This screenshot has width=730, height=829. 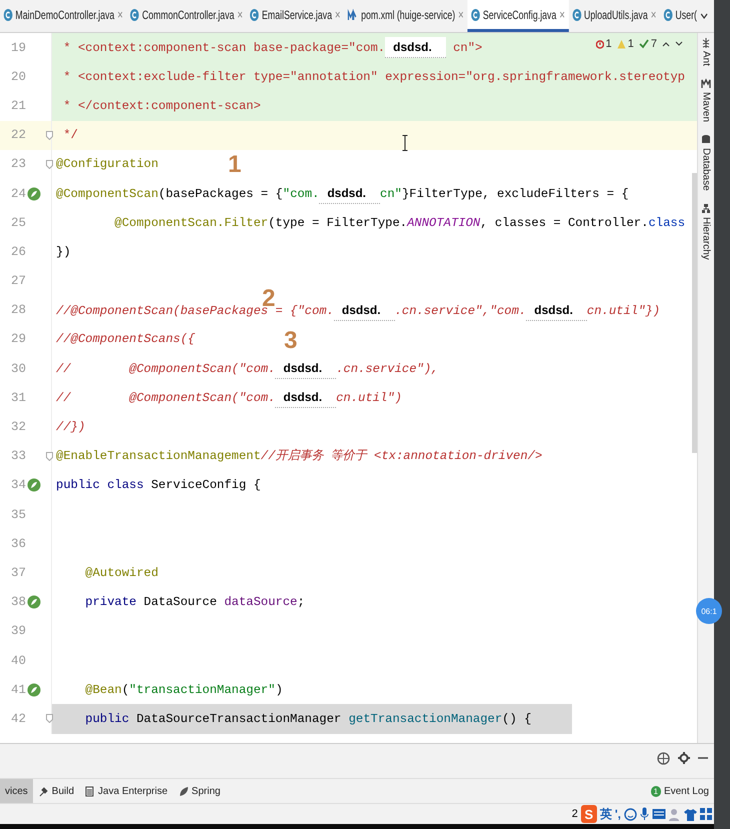 What do you see at coordinates (680, 16) in the screenshot?
I see `editor-tab: User(` at bounding box center [680, 16].